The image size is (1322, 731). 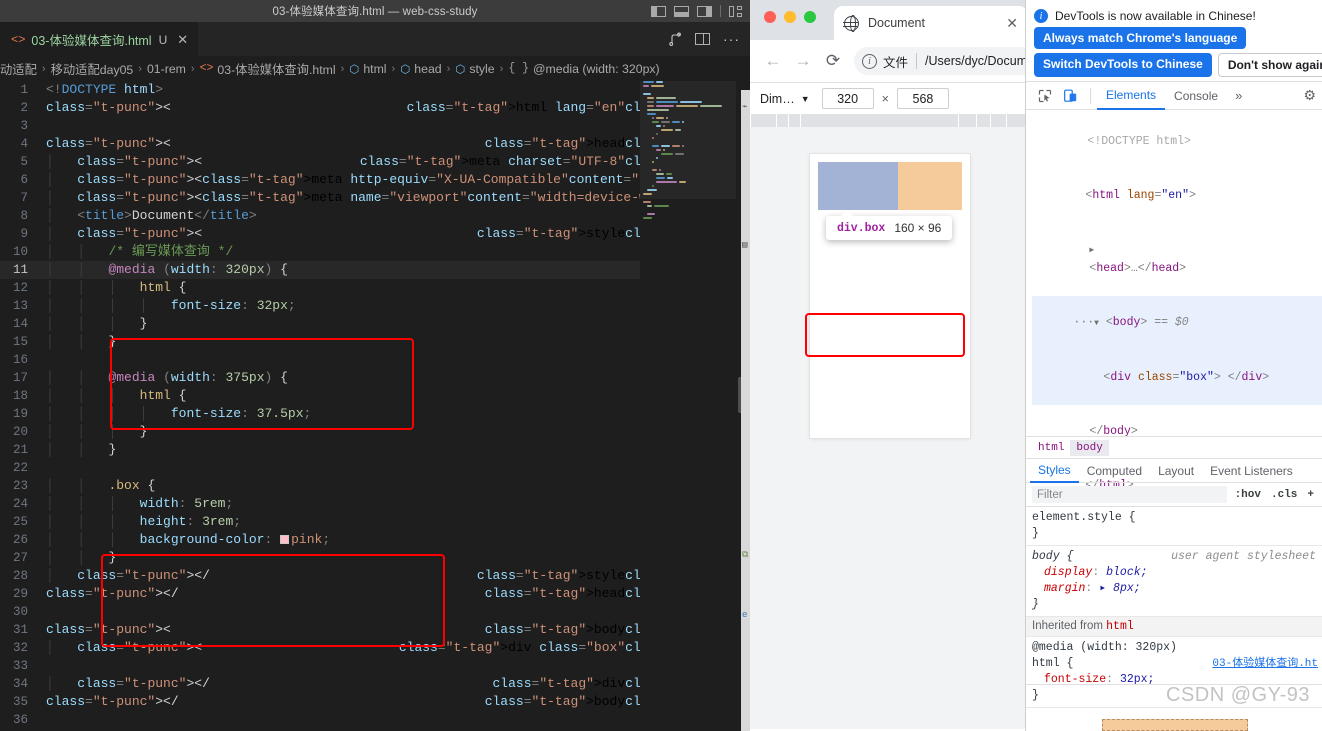 What do you see at coordinates (375, 558) in the screenshot?
I see `code-line: 27 │ │ }` at bounding box center [375, 558].